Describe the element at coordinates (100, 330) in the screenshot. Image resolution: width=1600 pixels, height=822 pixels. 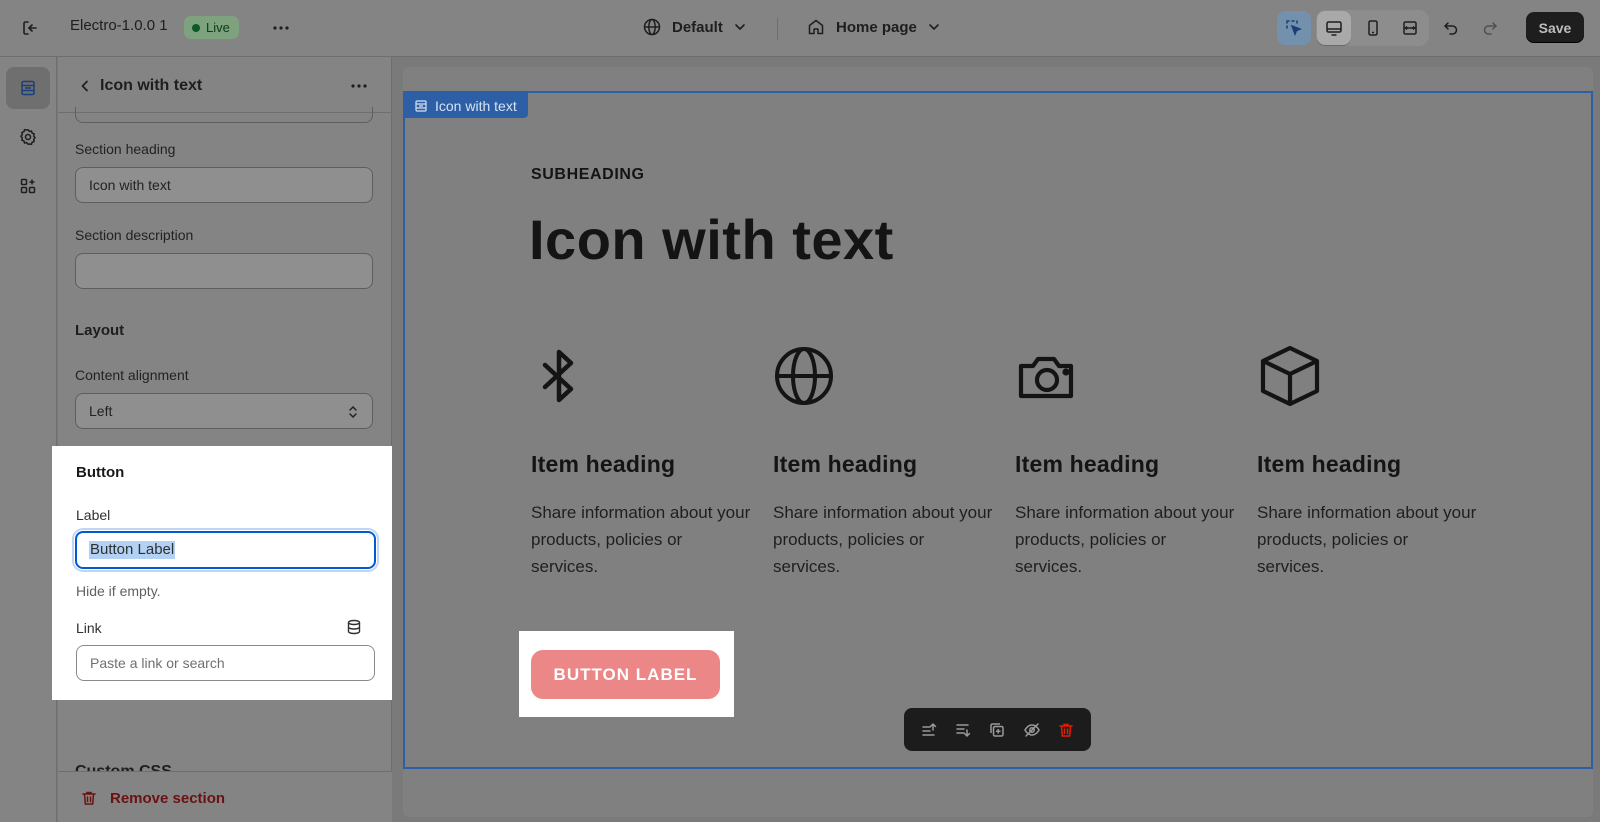
I see `layout-group-title: Layout` at that location.